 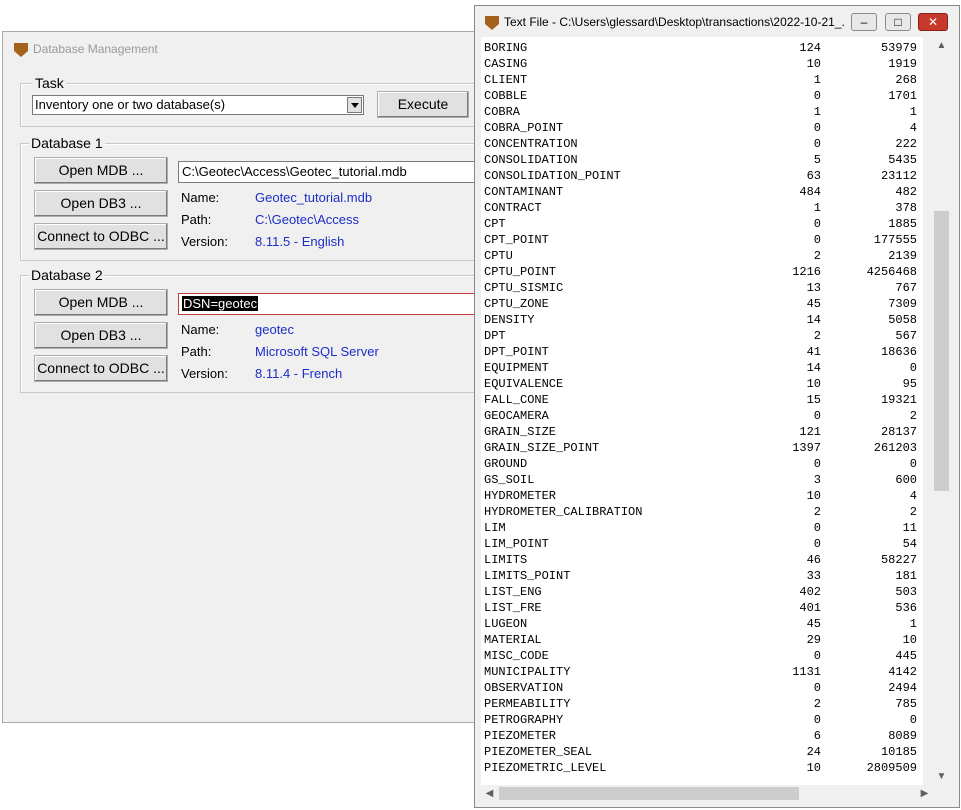 What do you see at coordinates (552, 176) in the screenshot?
I see `table-name: CONSOLIDATION_POINT` at bounding box center [552, 176].